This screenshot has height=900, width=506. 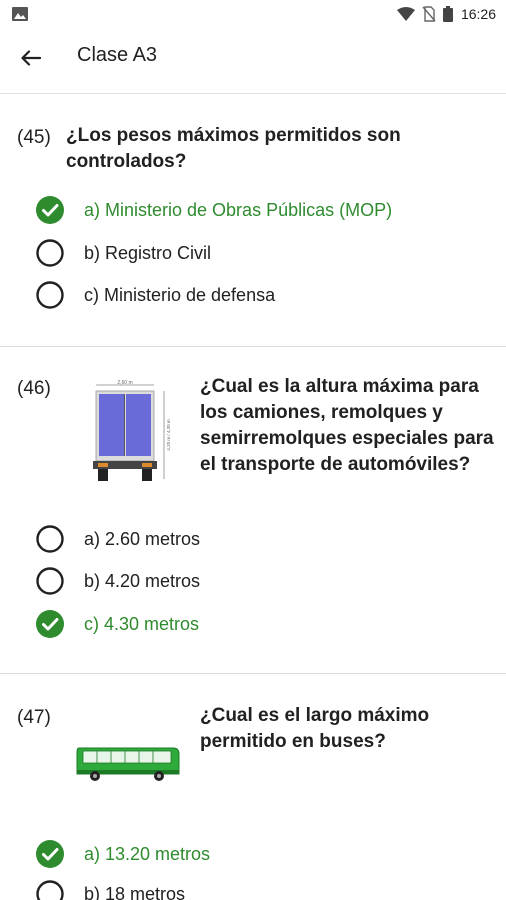 I want to click on answer-label: a) Ministerio de Obras Públicas (MOP), so click(x=238, y=209).